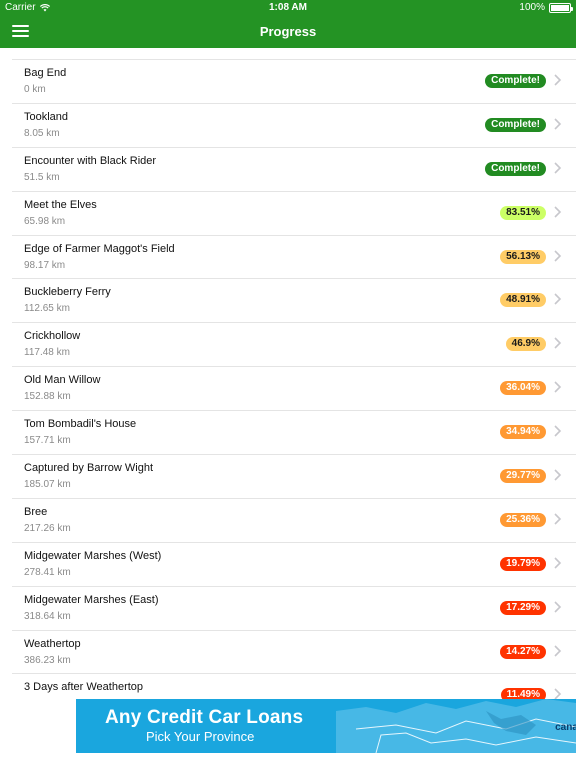 Image resolution: width=576 pixels, height=768 pixels. What do you see at coordinates (45, 73) in the screenshot?
I see `item-name: Bag End` at bounding box center [45, 73].